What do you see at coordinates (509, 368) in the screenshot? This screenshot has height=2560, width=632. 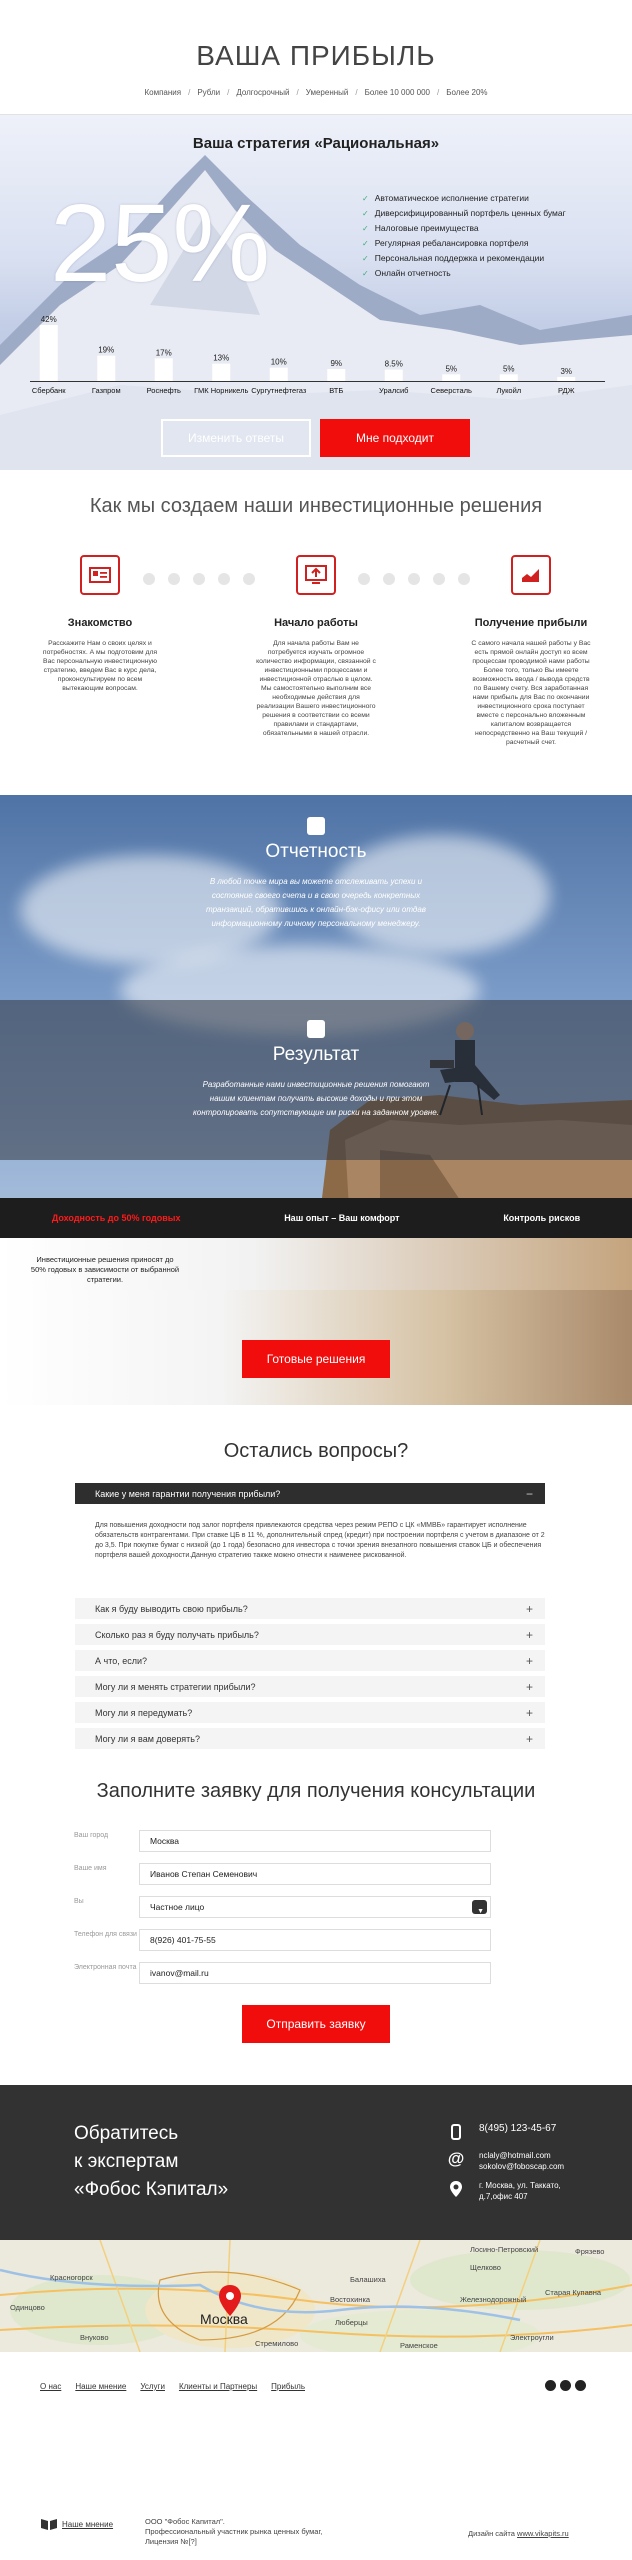 I see `bar-value-label: 5%` at bounding box center [509, 368].